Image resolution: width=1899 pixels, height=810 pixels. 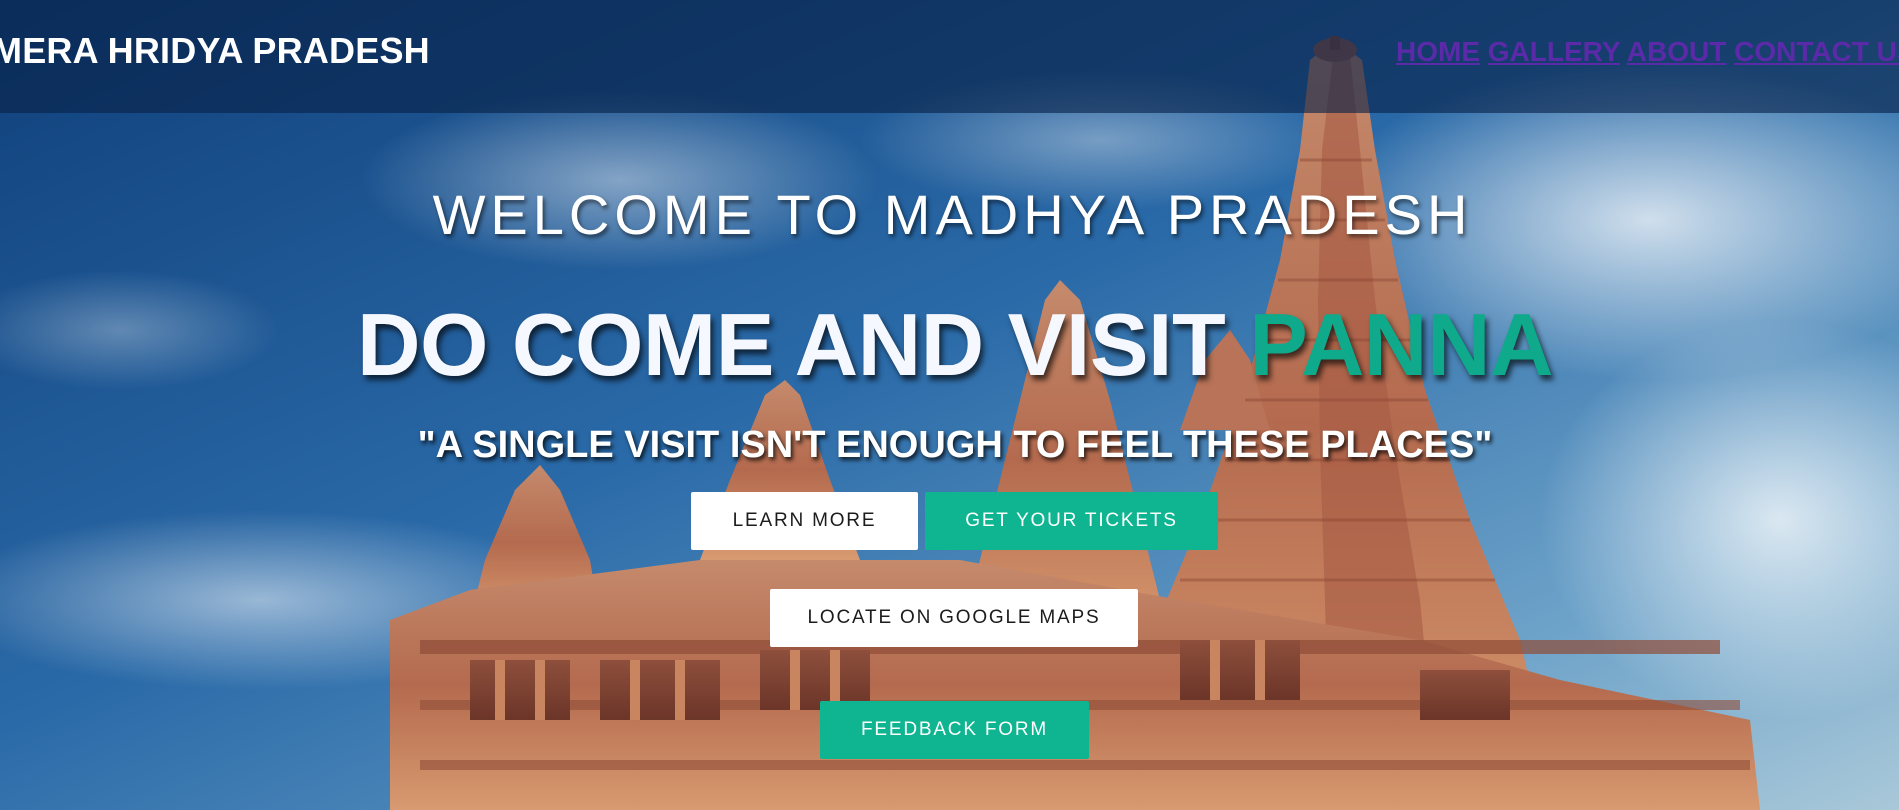 What do you see at coordinates (791, 344) in the screenshot?
I see `headline-prefix: DO COME AND VISIT` at bounding box center [791, 344].